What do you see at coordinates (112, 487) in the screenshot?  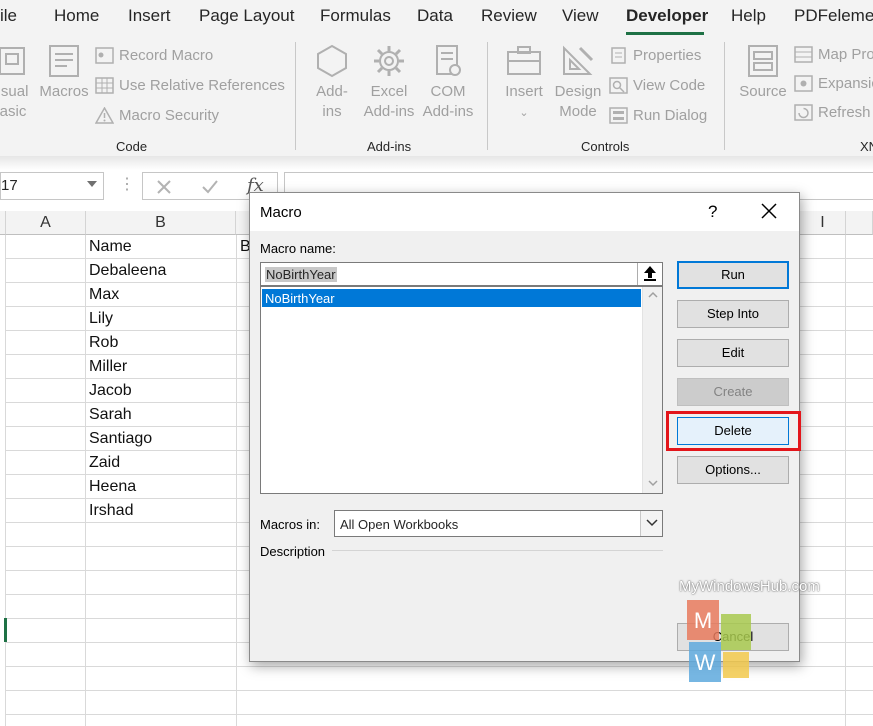 I see `cell-b: Heena` at bounding box center [112, 487].